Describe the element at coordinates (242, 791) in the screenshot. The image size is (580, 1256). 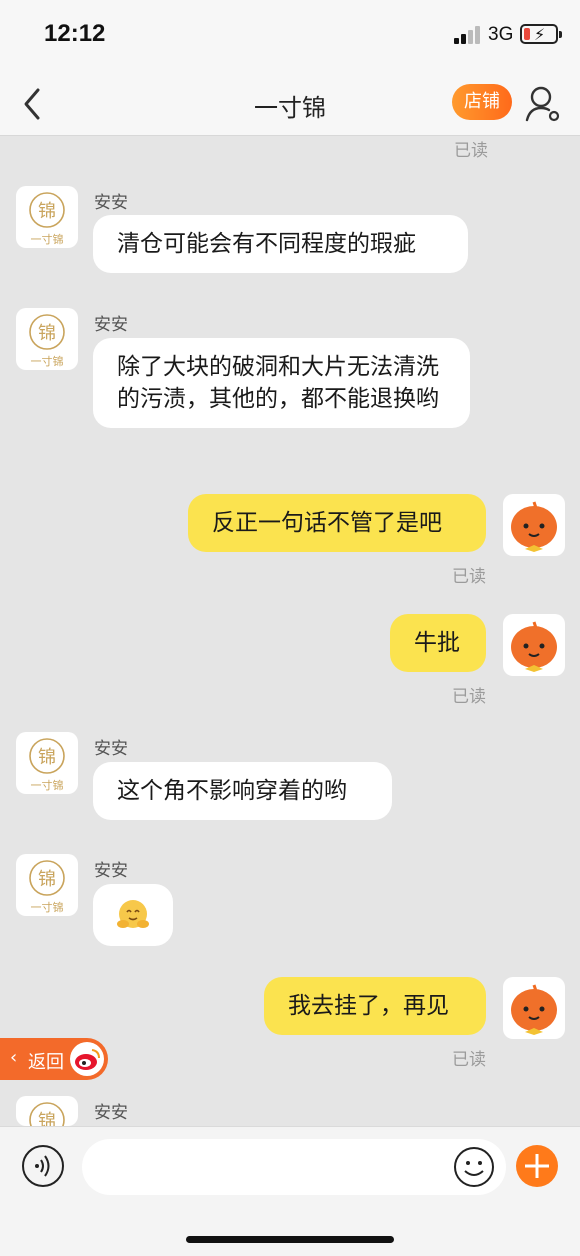
I see `message-bubble: 这个角不影响穿着的哟` at that location.